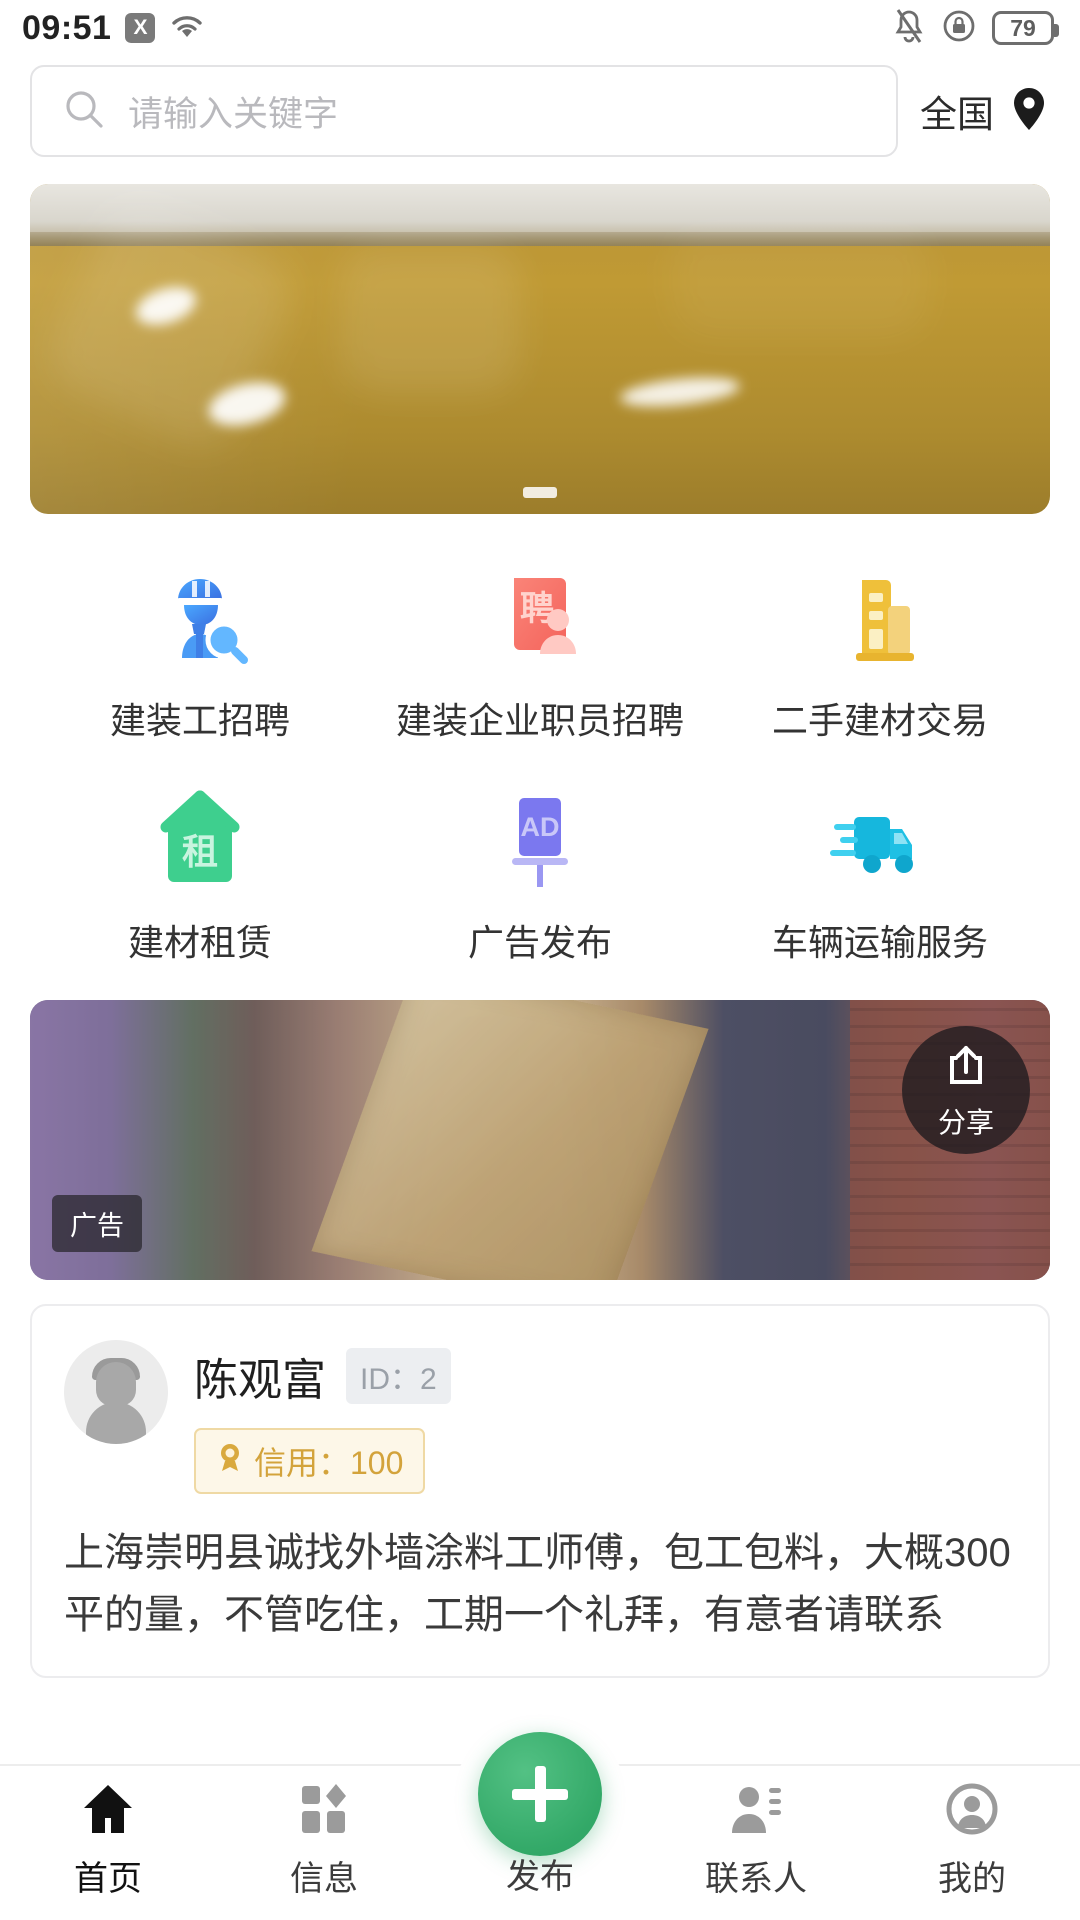 The width and height of the screenshot is (1080, 1920). What do you see at coordinates (756, 1879) in the screenshot?
I see `nav-label: 联系人` at bounding box center [756, 1879].